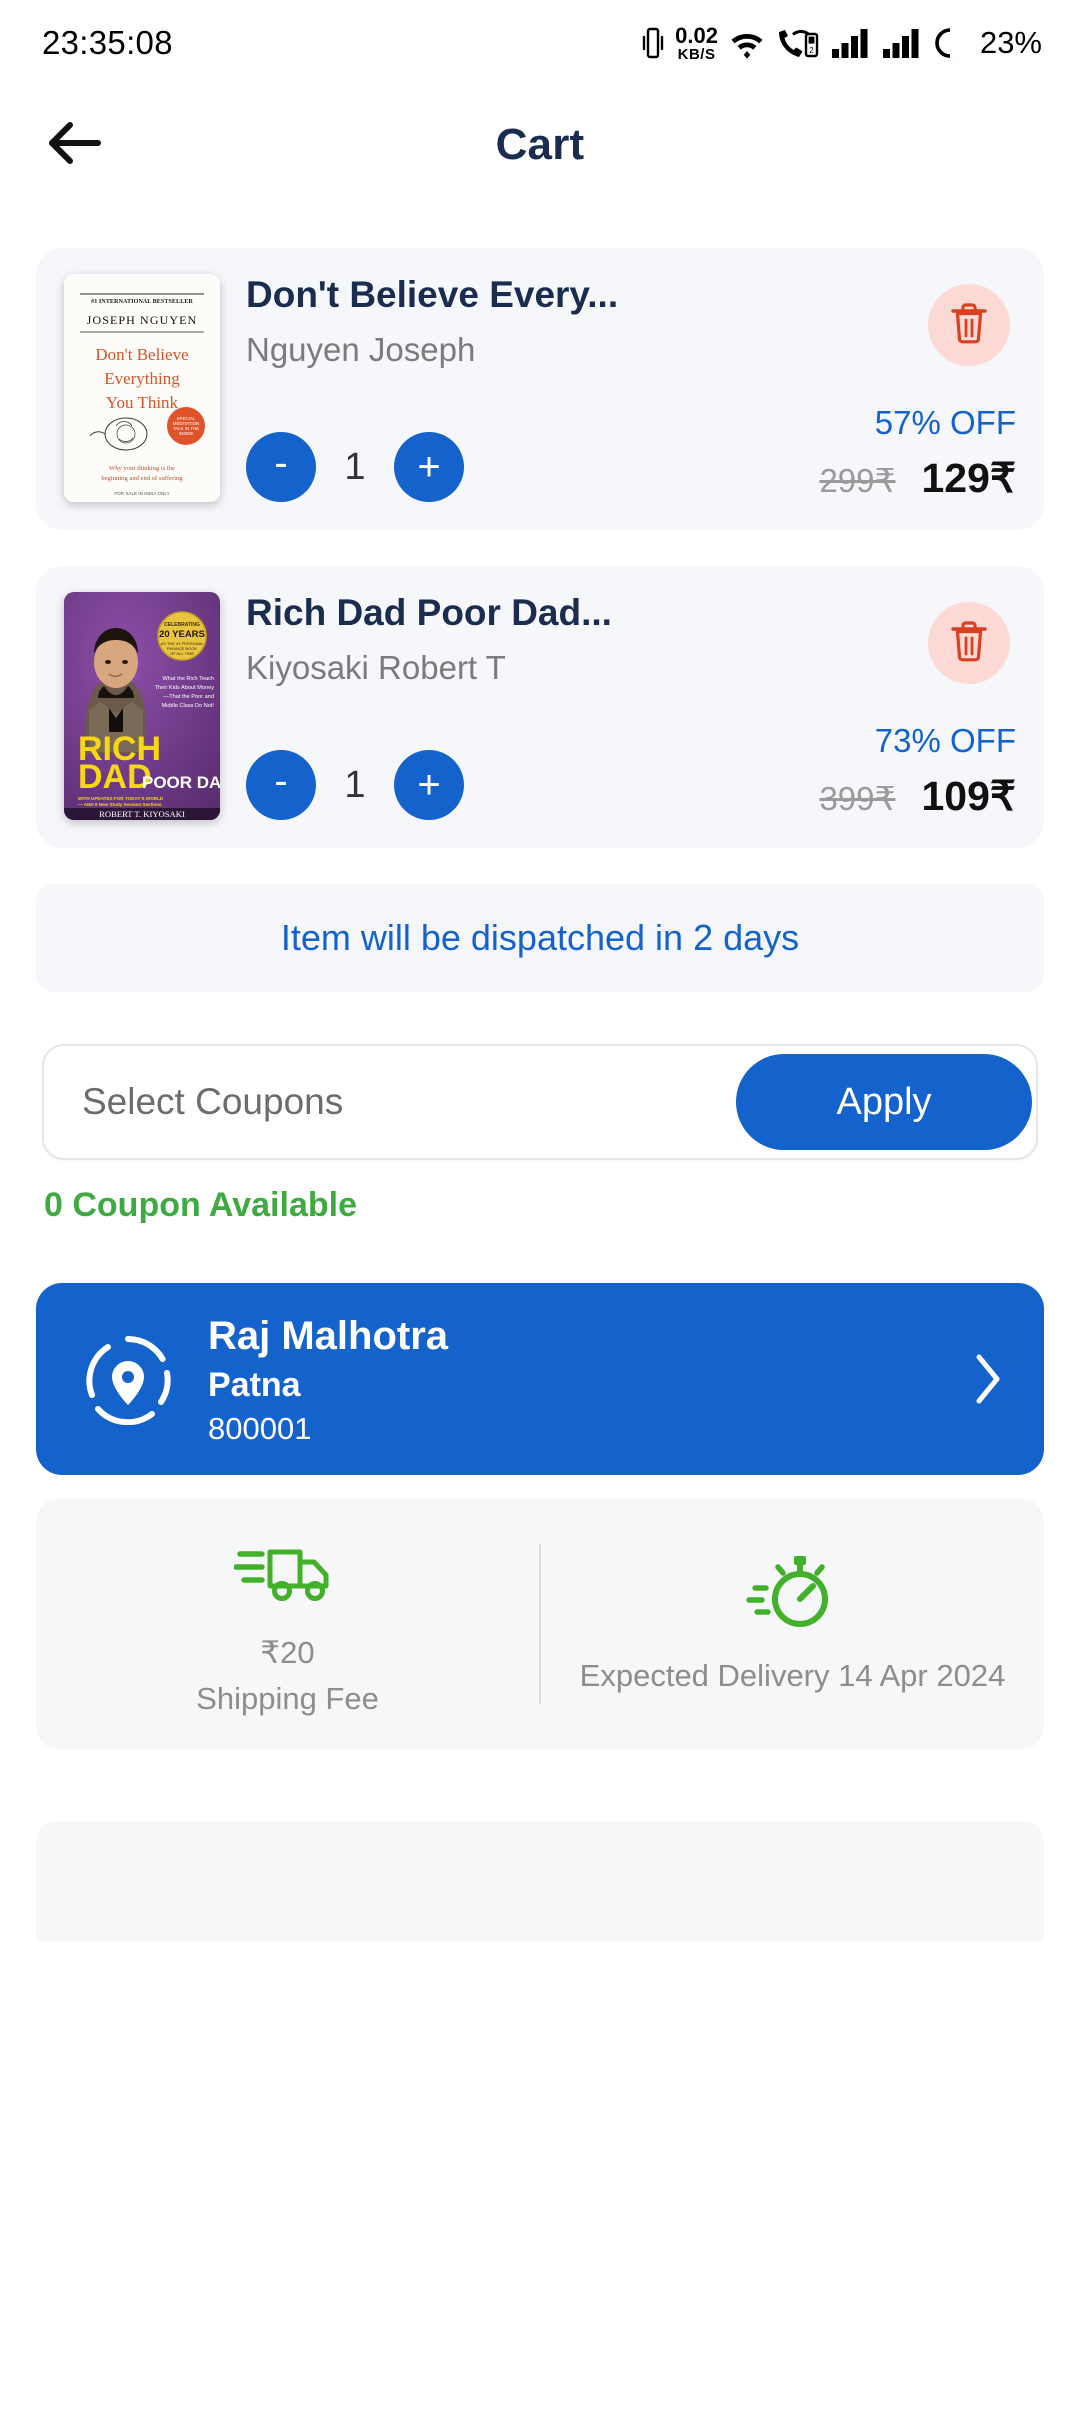  I want to click on delivery-address-card: Raj Malhotra Patna 800001, so click(540, 1379).